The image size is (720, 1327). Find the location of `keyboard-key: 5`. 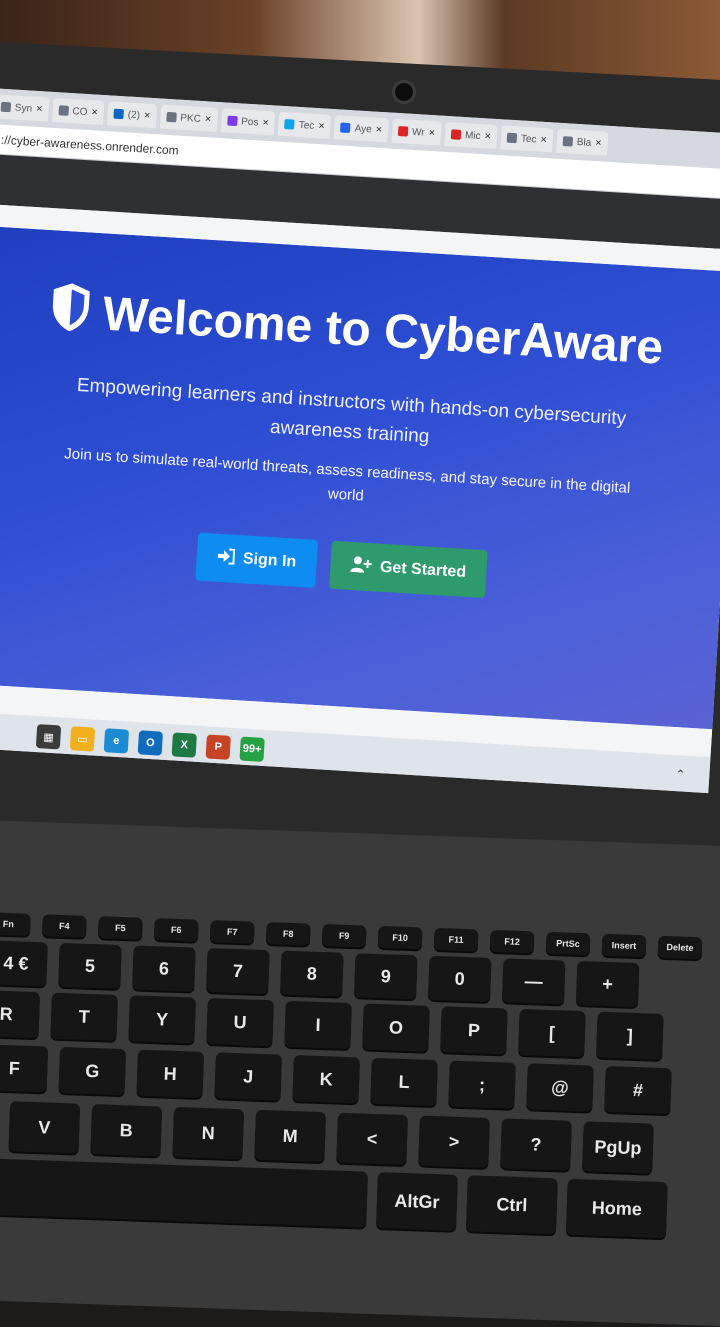

keyboard-key: 5 is located at coordinates (90, 965).